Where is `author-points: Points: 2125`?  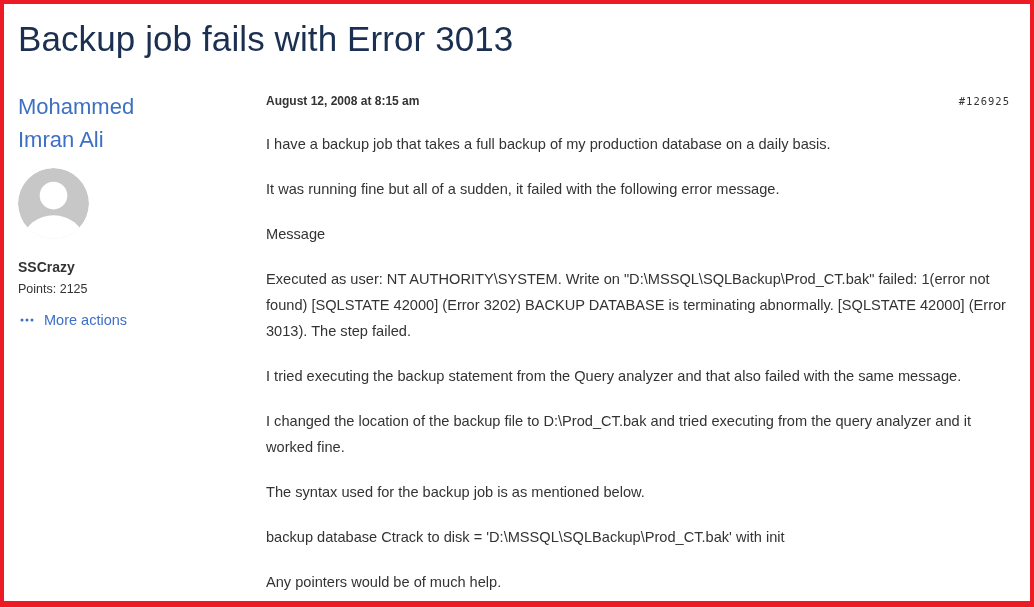
author-points: Points: 2125 is located at coordinates (53, 289).